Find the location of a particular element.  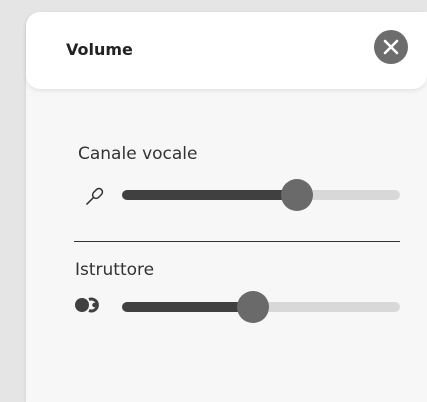

voice-channel-slider is located at coordinates (261, 195).